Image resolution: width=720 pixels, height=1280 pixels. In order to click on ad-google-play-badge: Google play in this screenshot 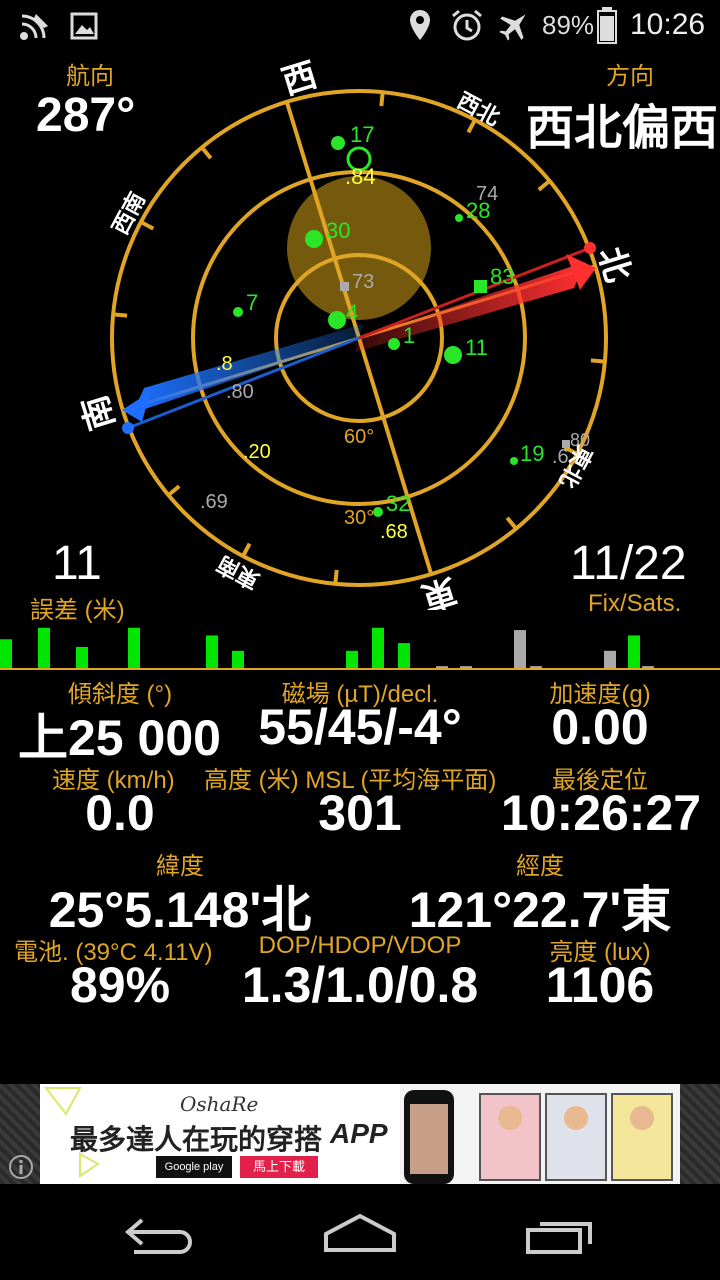, I will do `click(194, 1167)`.